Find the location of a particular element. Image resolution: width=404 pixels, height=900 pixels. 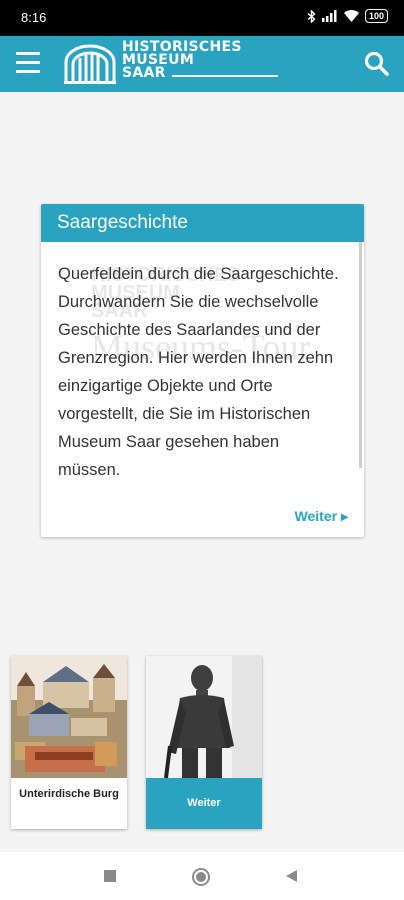

logo-line-3: SAAR is located at coordinates (144, 73).